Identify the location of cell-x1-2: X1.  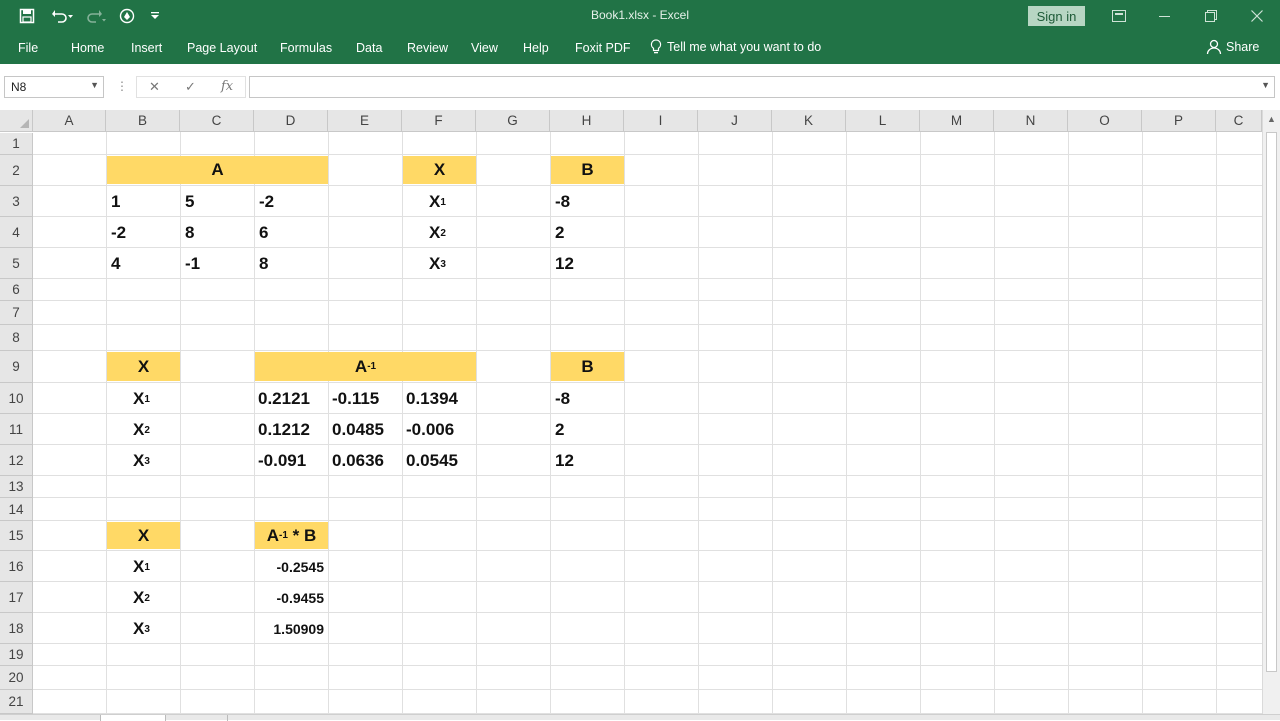
(143, 399).